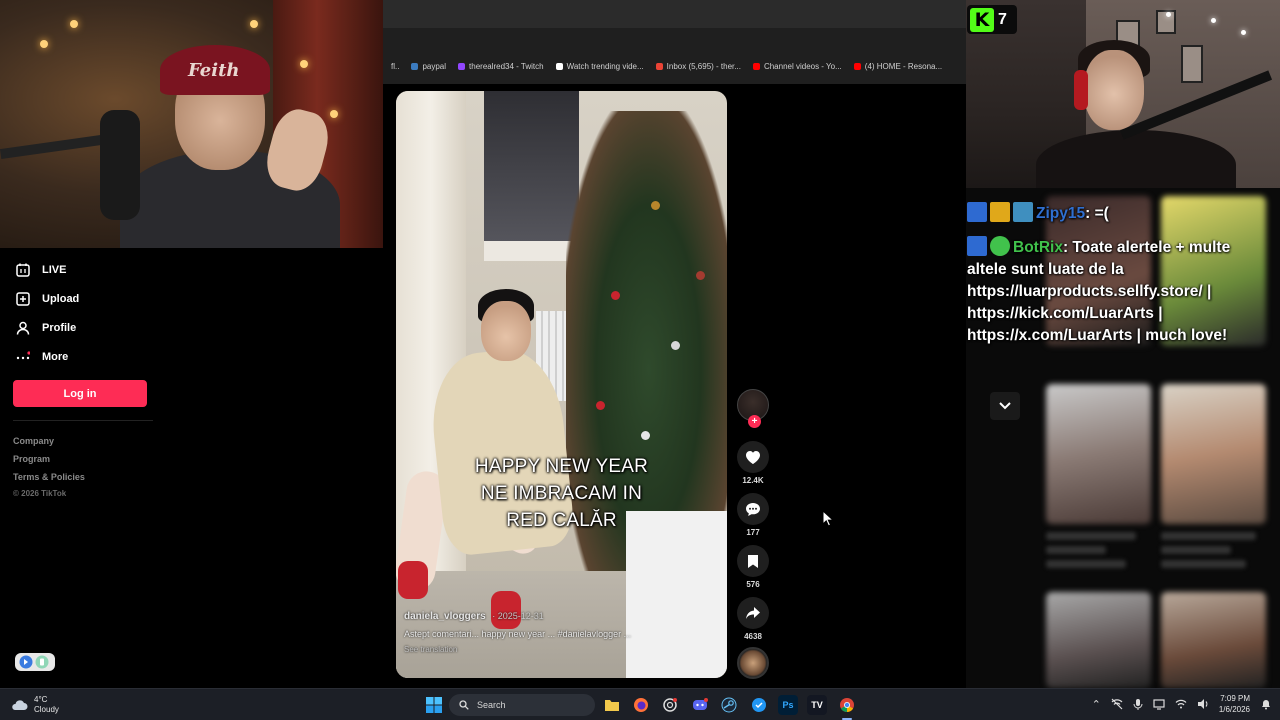  What do you see at coordinates (40, 493) in the screenshot?
I see `copyright-text: © 2026 TikTok` at bounding box center [40, 493].